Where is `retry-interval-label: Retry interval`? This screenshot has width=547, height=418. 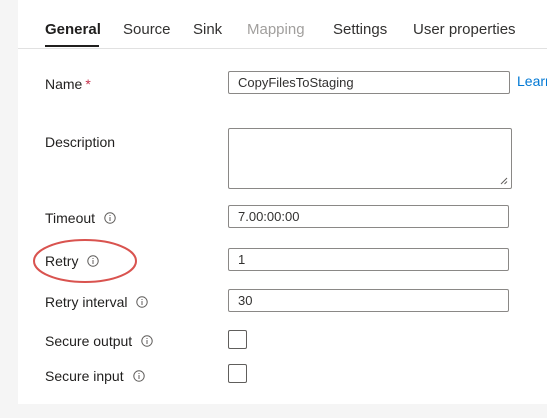 retry-interval-label: Retry interval is located at coordinates (97, 302).